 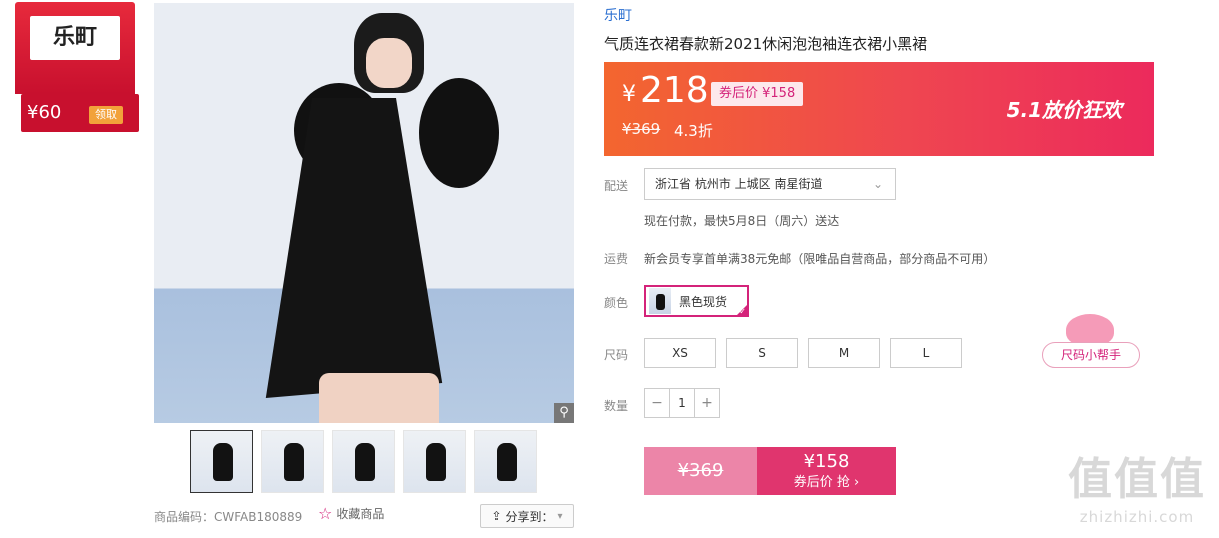 I want to click on star-icon: ☆, so click(x=325, y=513).